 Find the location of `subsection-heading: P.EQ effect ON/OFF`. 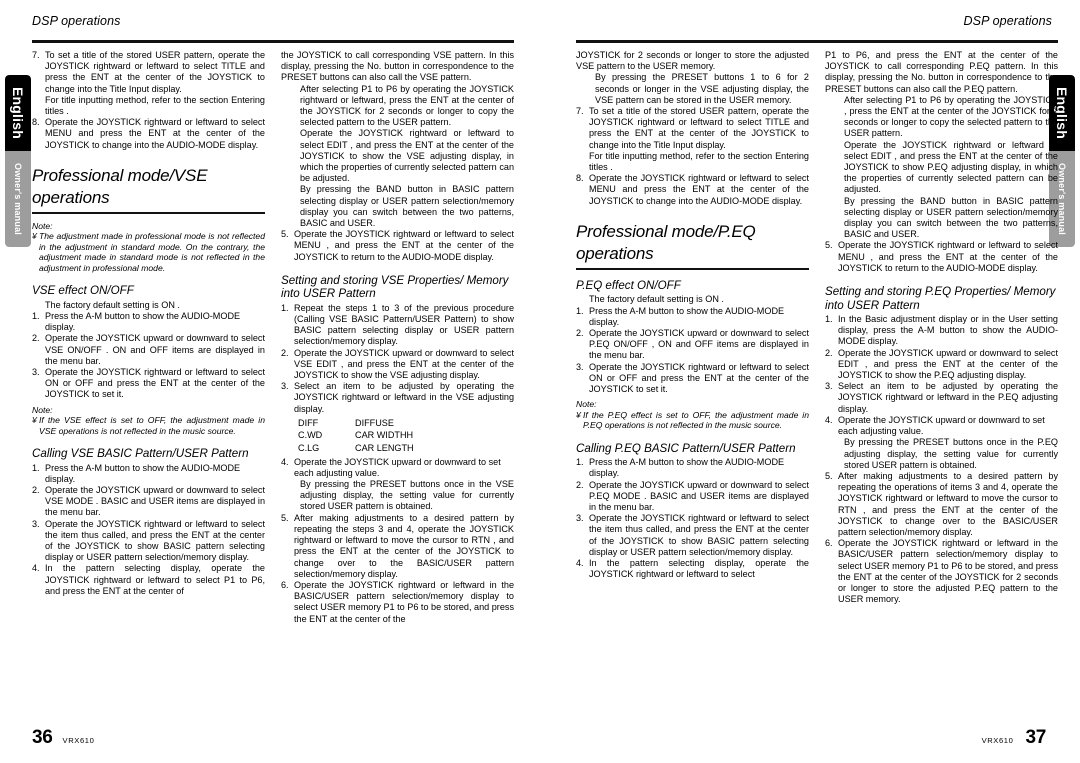

subsection-heading: P.EQ effect ON/OFF is located at coordinates (628, 285).